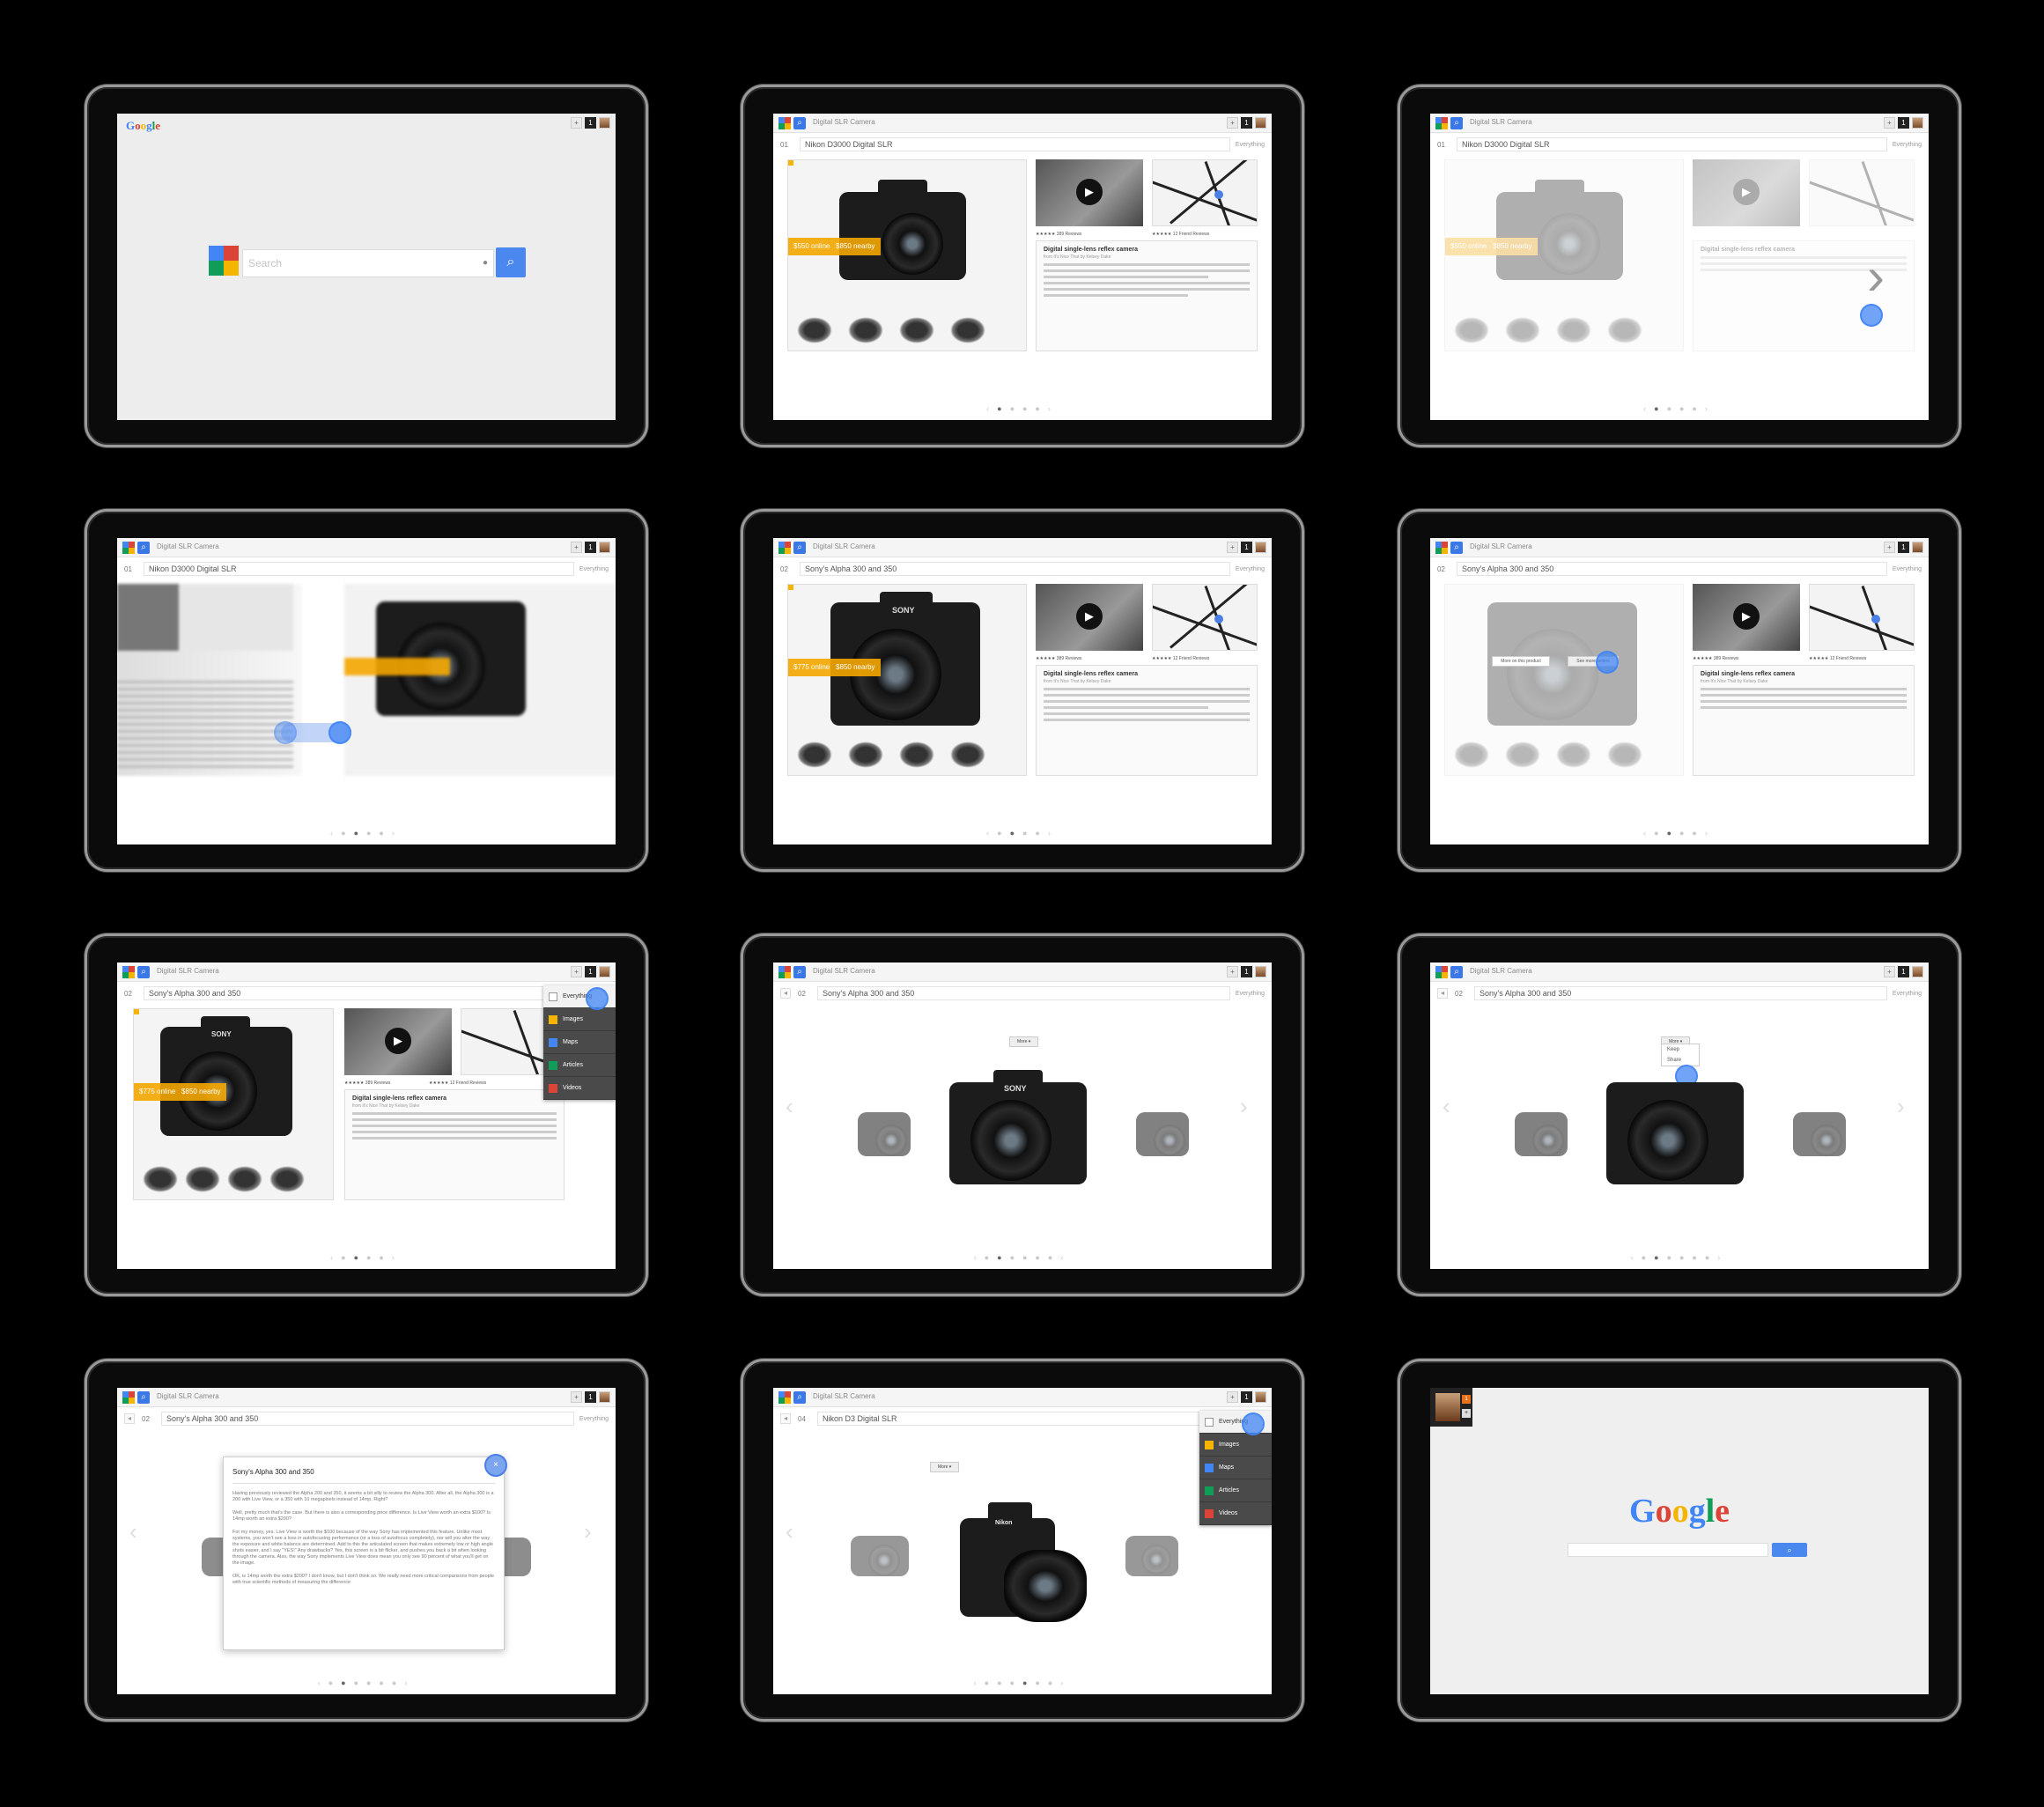 This screenshot has width=2044, height=1807. I want to click on friend-reviews: ★★★★★ 12 Friend Reviews, so click(1837, 658).